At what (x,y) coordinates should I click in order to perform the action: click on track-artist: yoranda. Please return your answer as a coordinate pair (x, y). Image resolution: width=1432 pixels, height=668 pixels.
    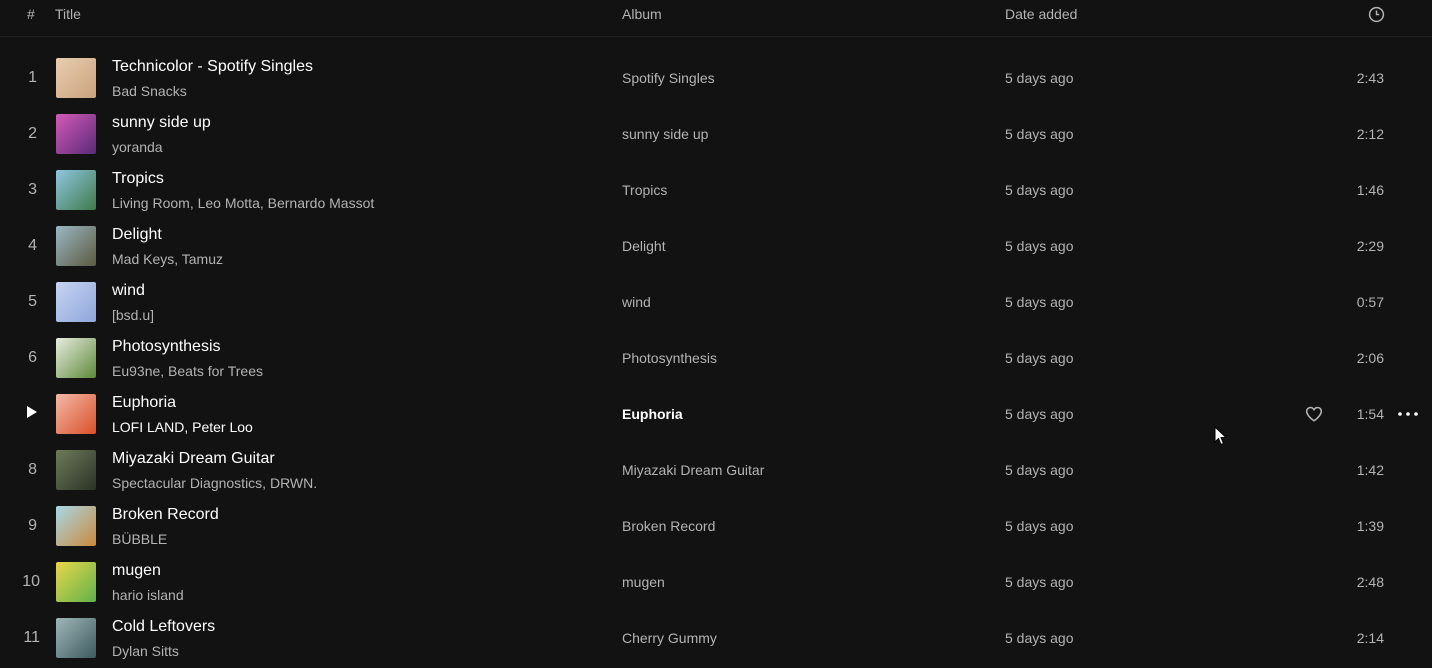
    Looking at the image, I should click on (137, 147).